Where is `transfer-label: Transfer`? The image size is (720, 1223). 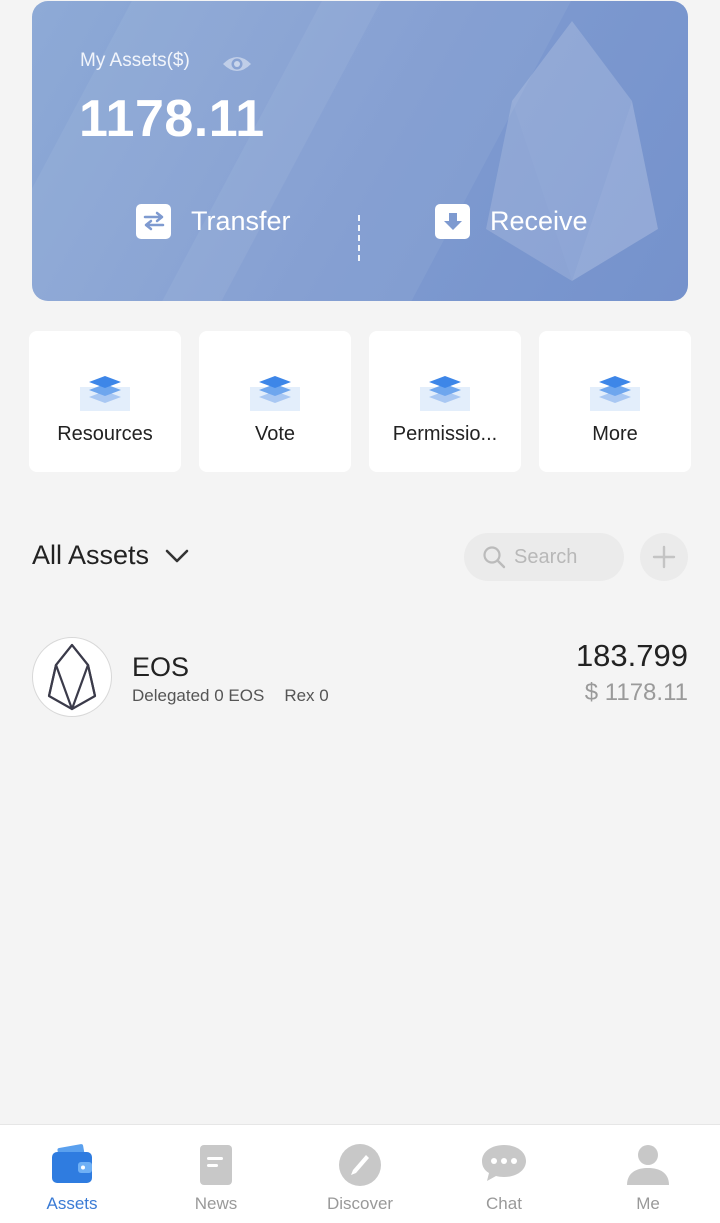 transfer-label: Transfer is located at coordinates (241, 220).